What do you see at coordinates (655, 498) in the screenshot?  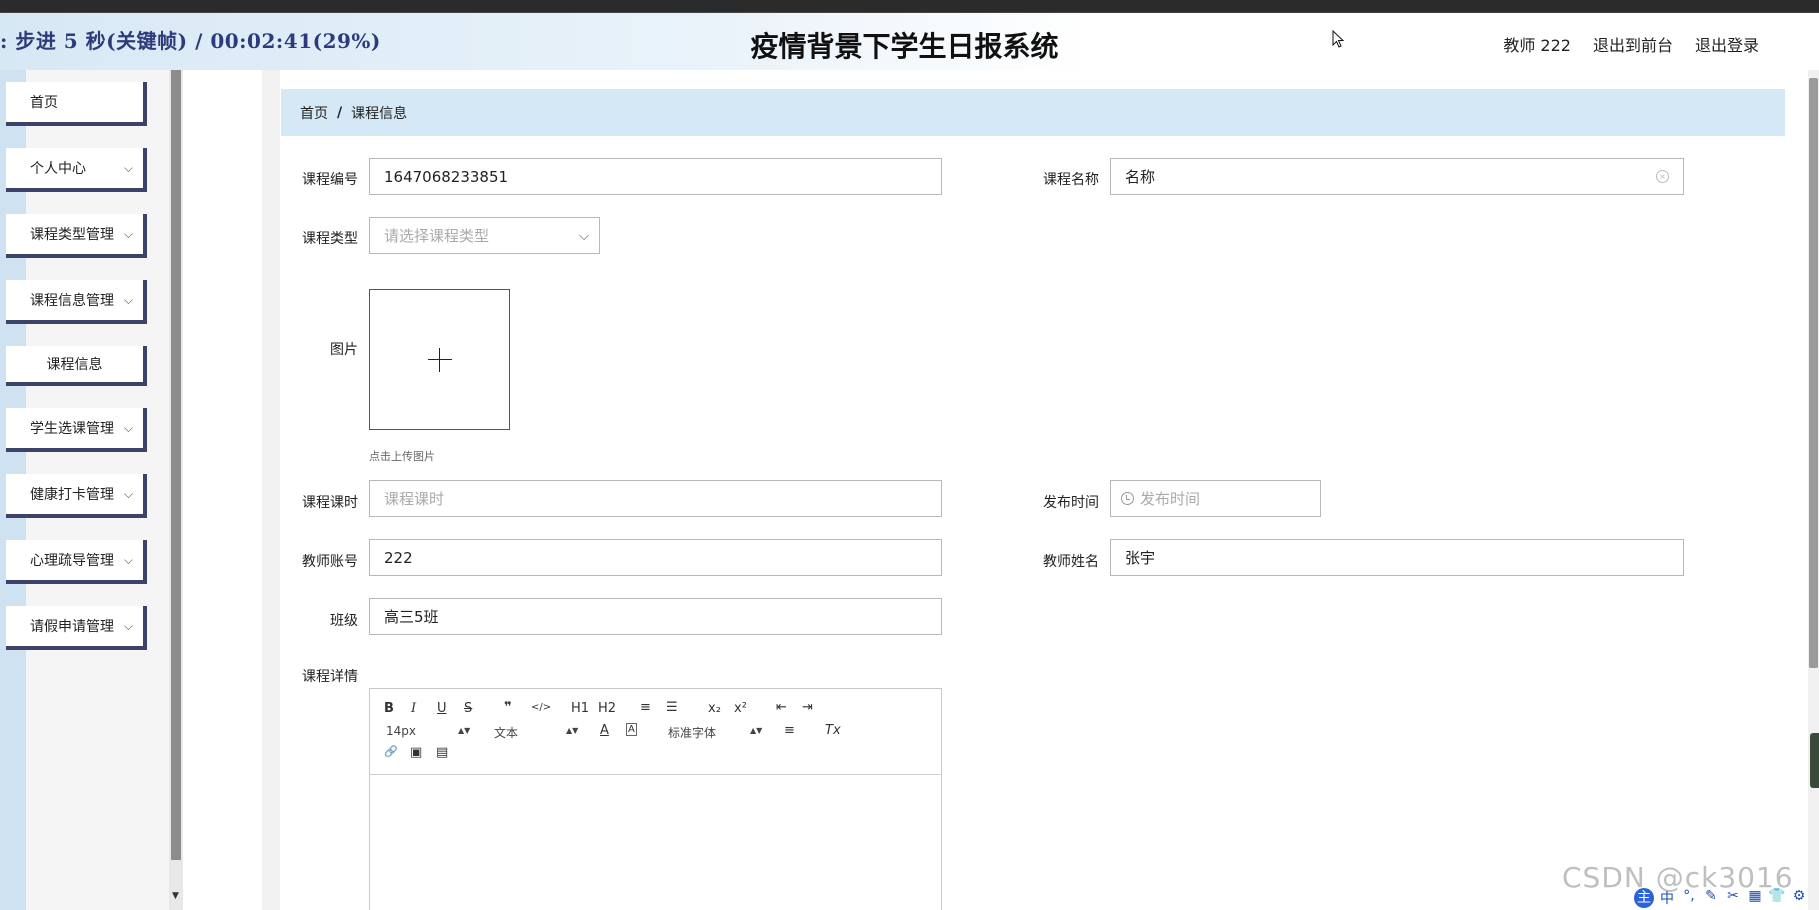 I see `course-hours-input: 课程课时` at bounding box center [655, 498].